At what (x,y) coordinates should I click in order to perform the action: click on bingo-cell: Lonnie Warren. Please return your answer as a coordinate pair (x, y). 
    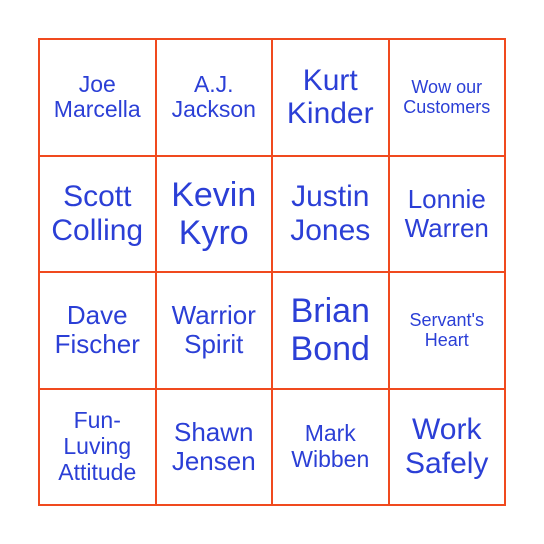
    Looking at the image, I should click on (446, 213).